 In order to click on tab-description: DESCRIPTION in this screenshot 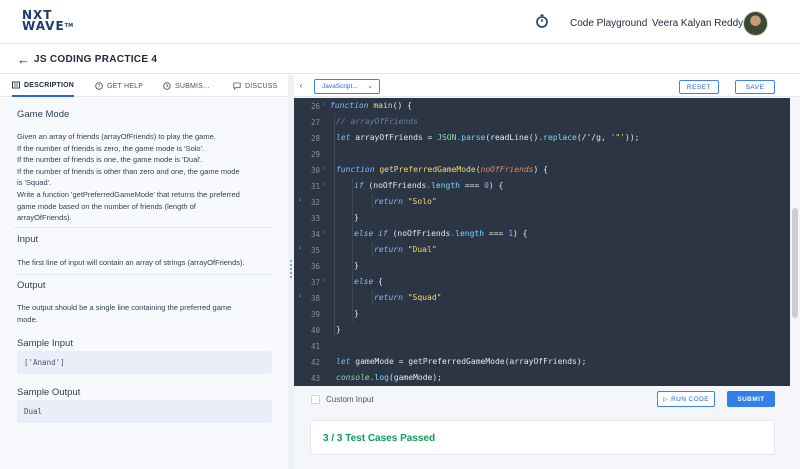, I will do `click(43, 86)`.